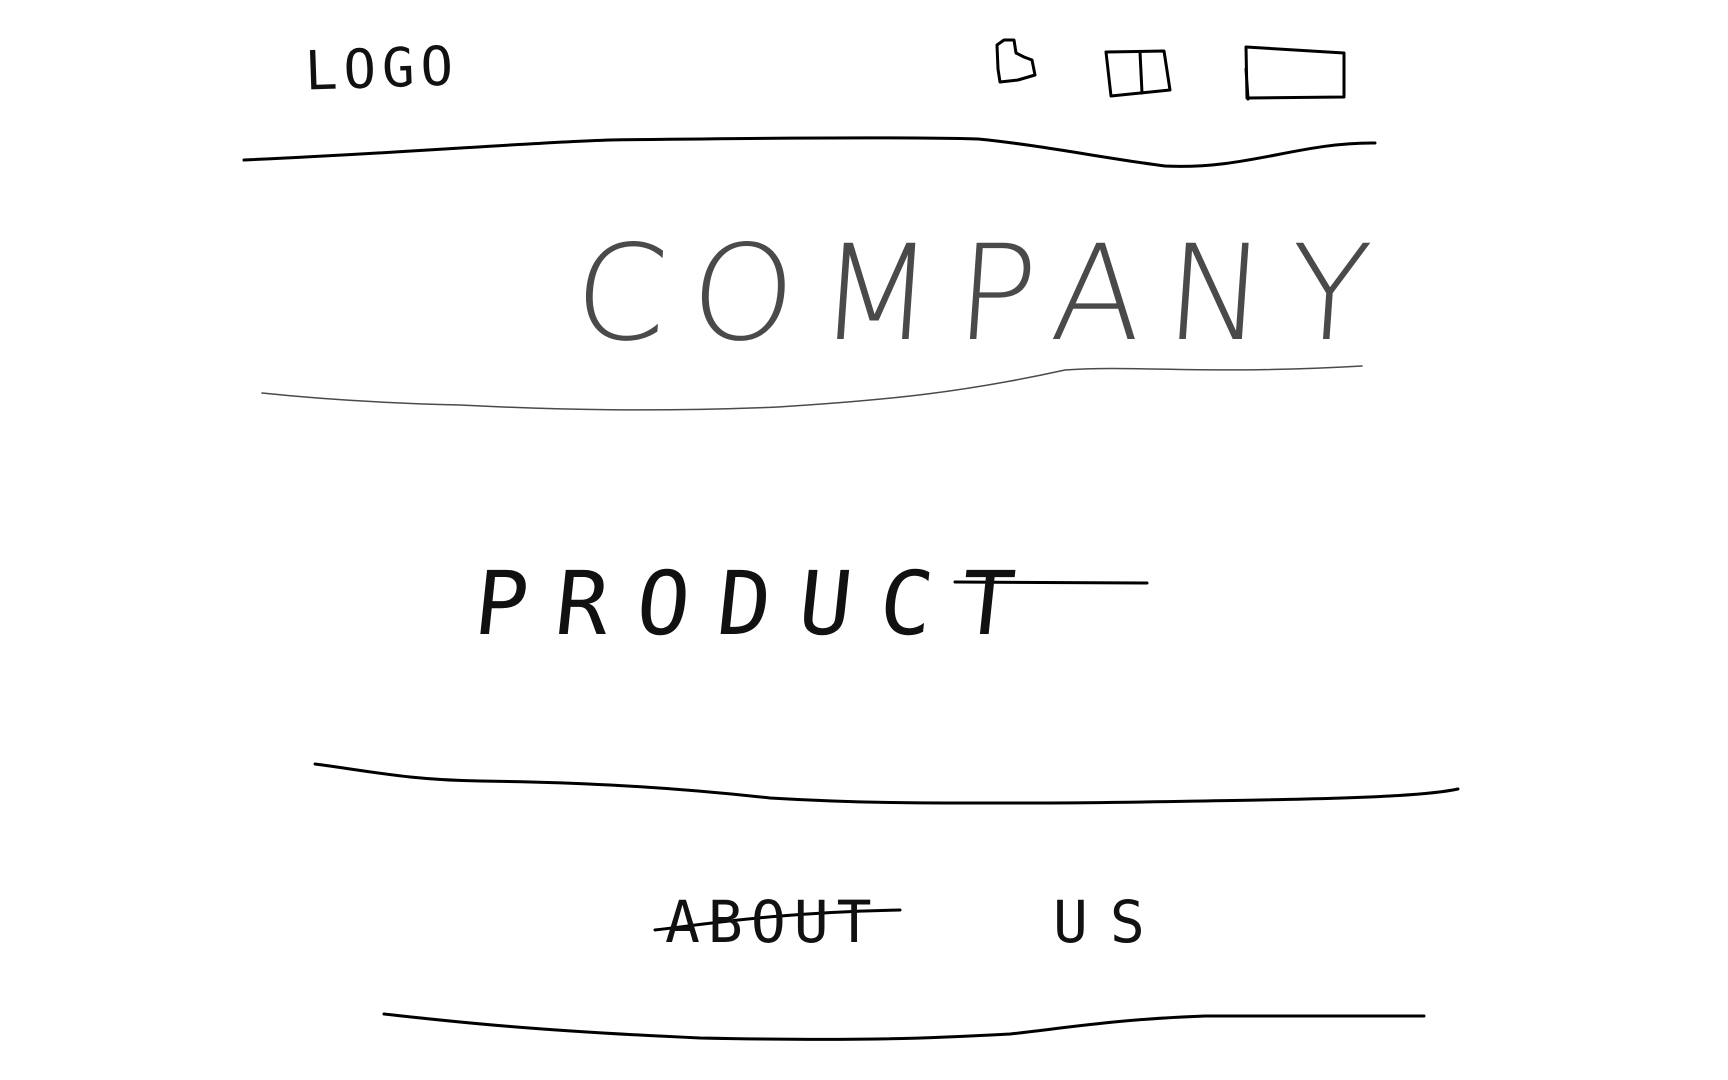 This screenshot has width=1728, height=1080. I want to click on logo-text: LOGO, so click(382, 68).